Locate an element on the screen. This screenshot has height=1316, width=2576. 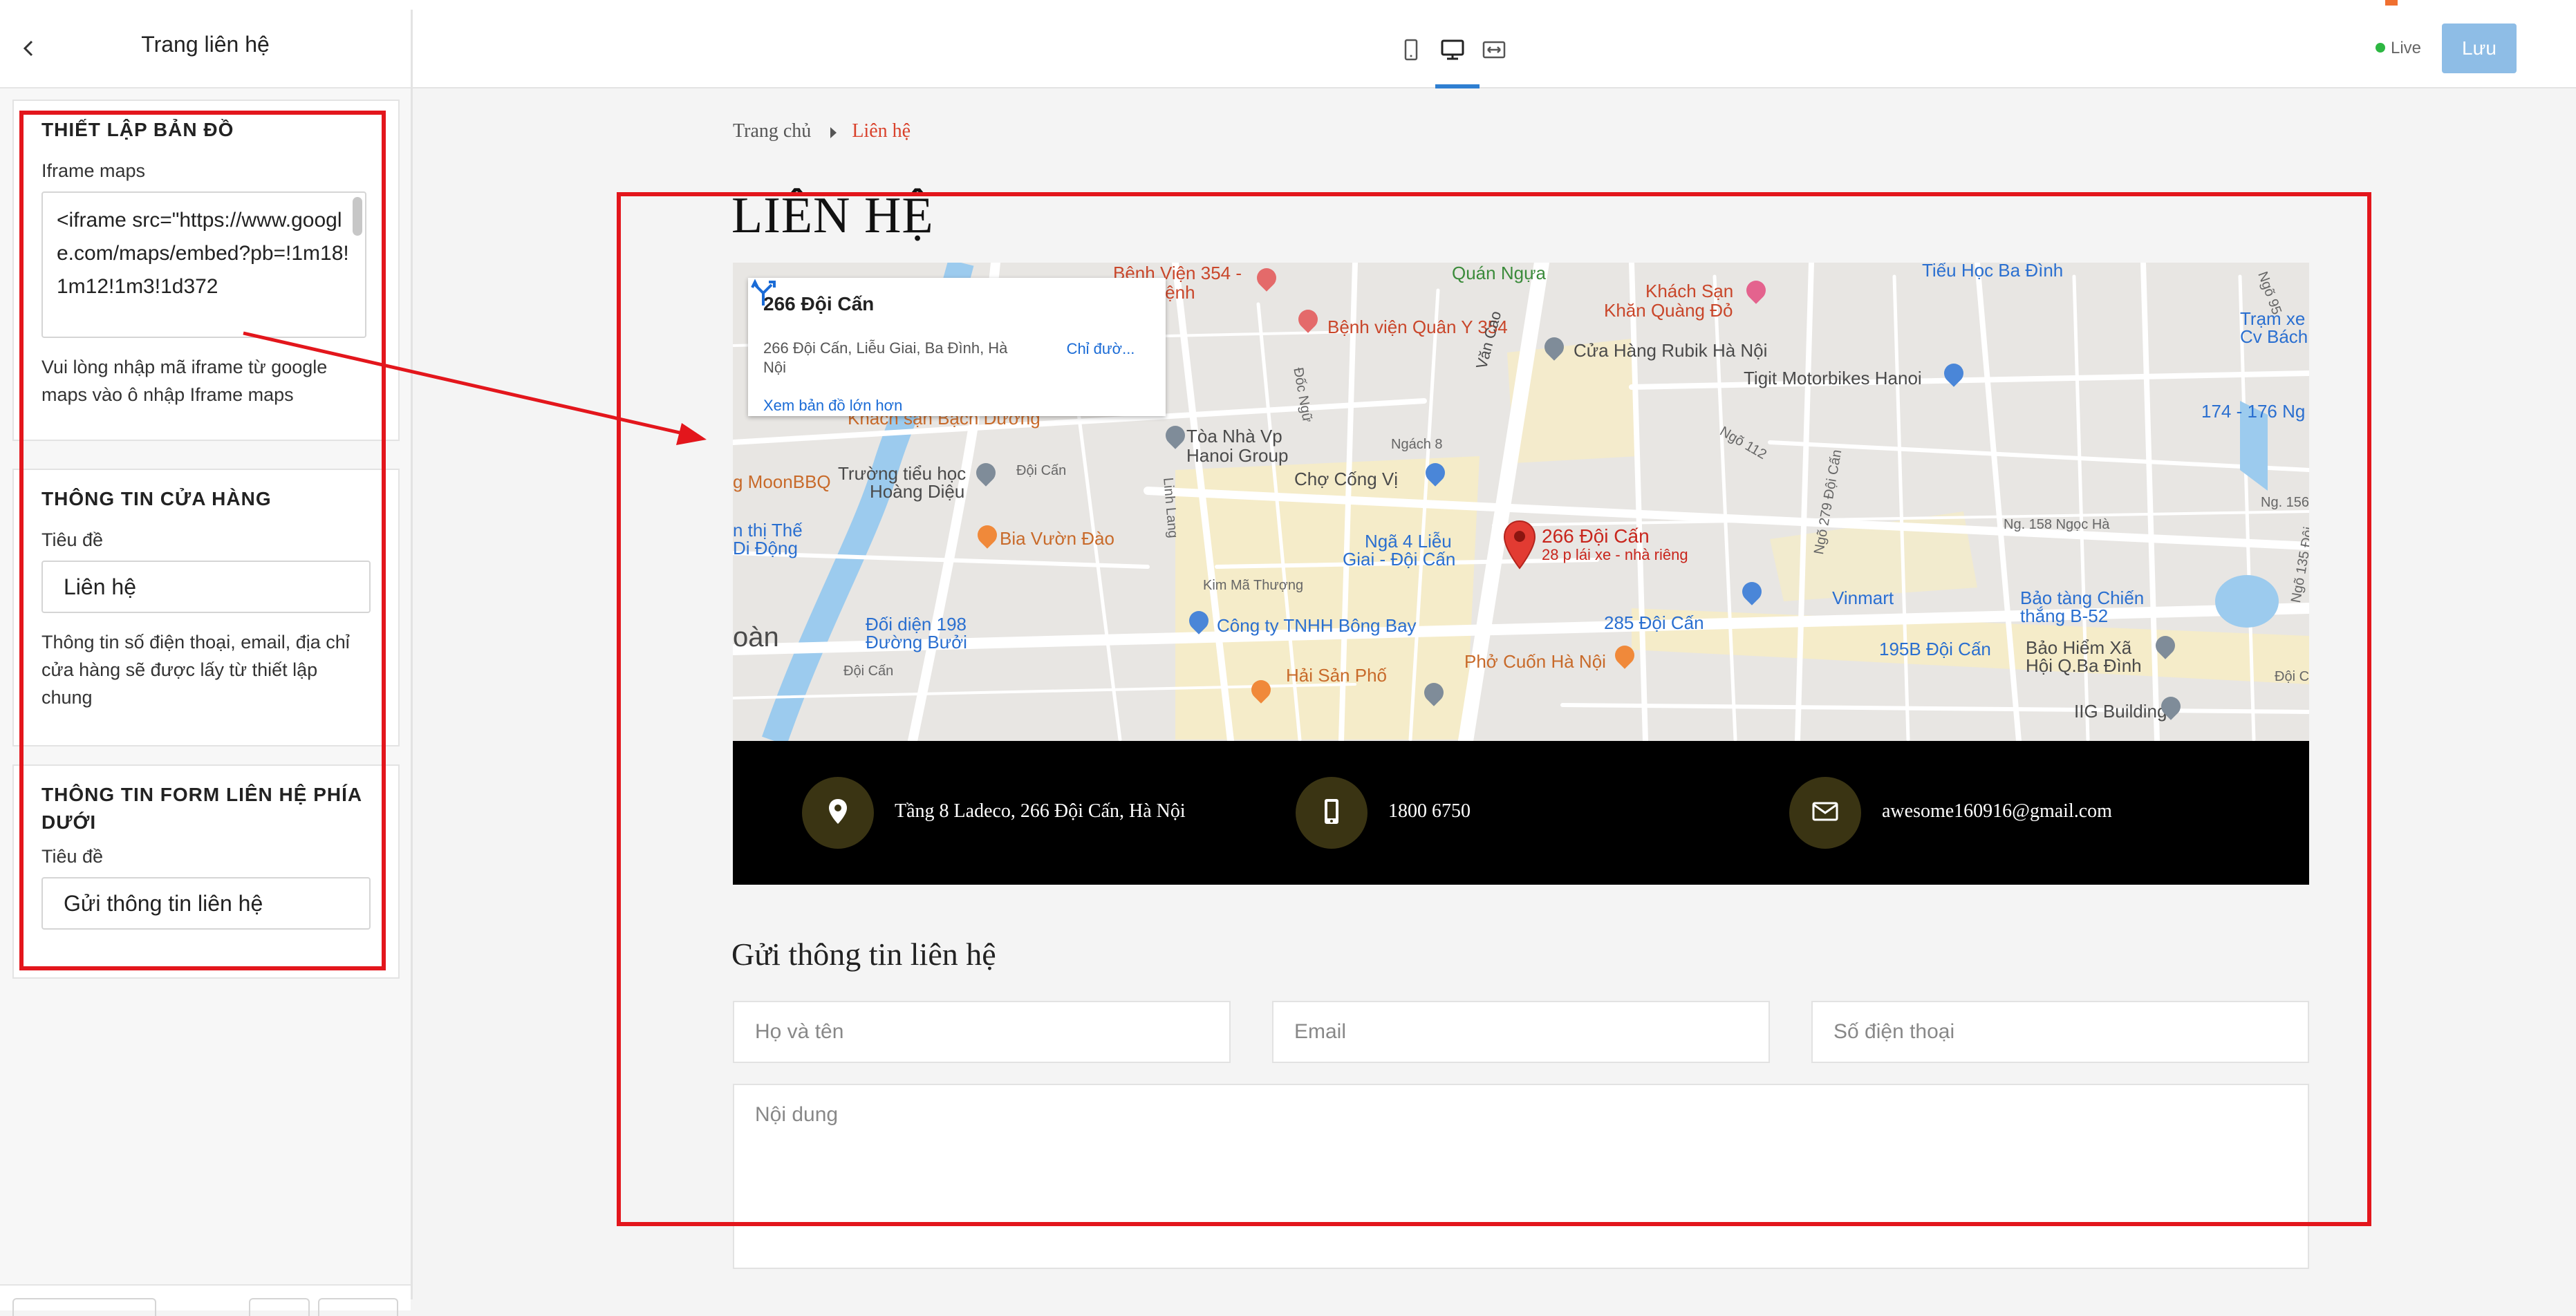
map-label: Công ty TNHH Bông Bay is located at coordinates (1317, 625).